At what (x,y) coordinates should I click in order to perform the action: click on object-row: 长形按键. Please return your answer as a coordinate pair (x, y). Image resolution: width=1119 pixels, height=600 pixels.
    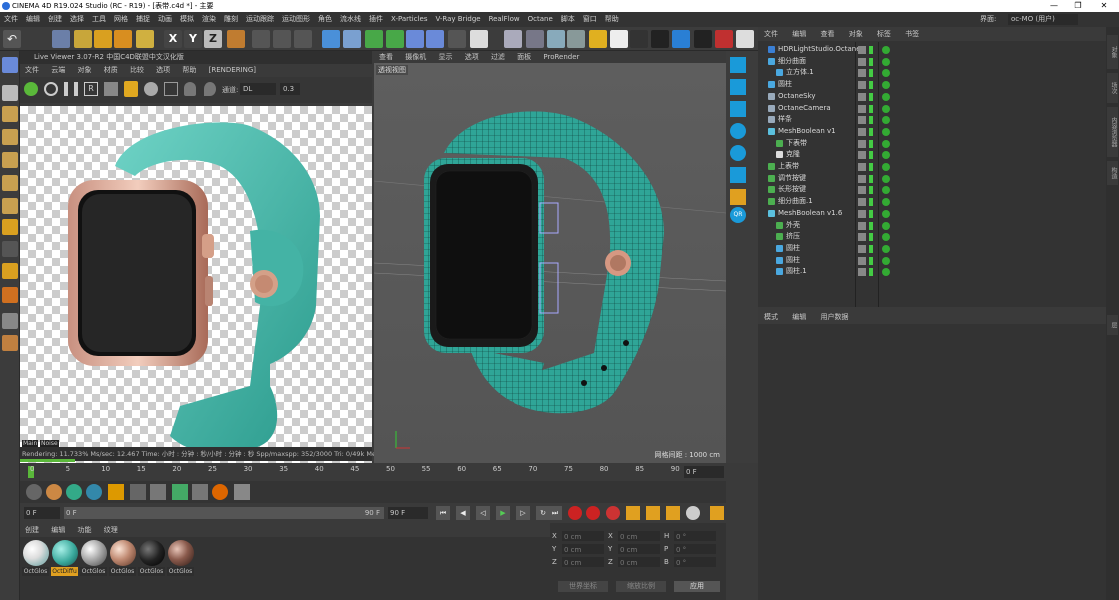
    Looking at the image, I should click on (933, 190).